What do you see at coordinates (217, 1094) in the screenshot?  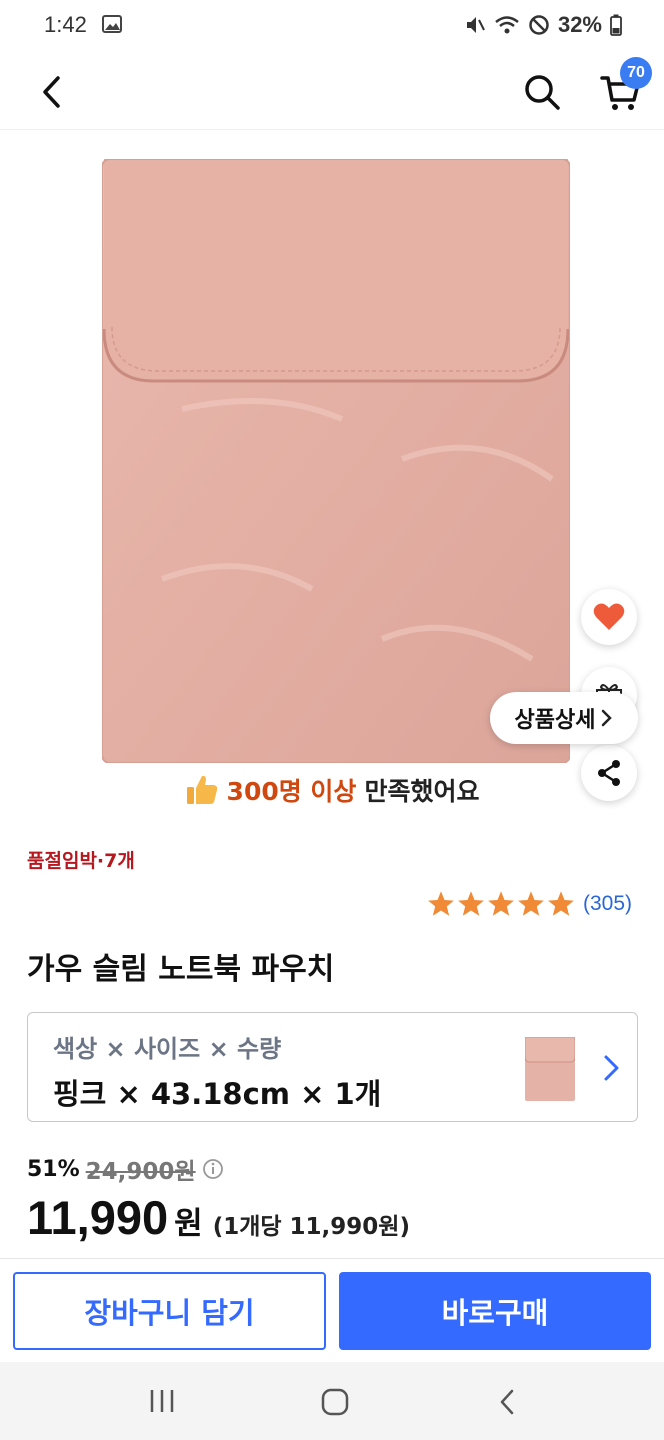 I see `option-value: 핑크 × 43.18cm × 1개` at bounding box center [217, 1094].